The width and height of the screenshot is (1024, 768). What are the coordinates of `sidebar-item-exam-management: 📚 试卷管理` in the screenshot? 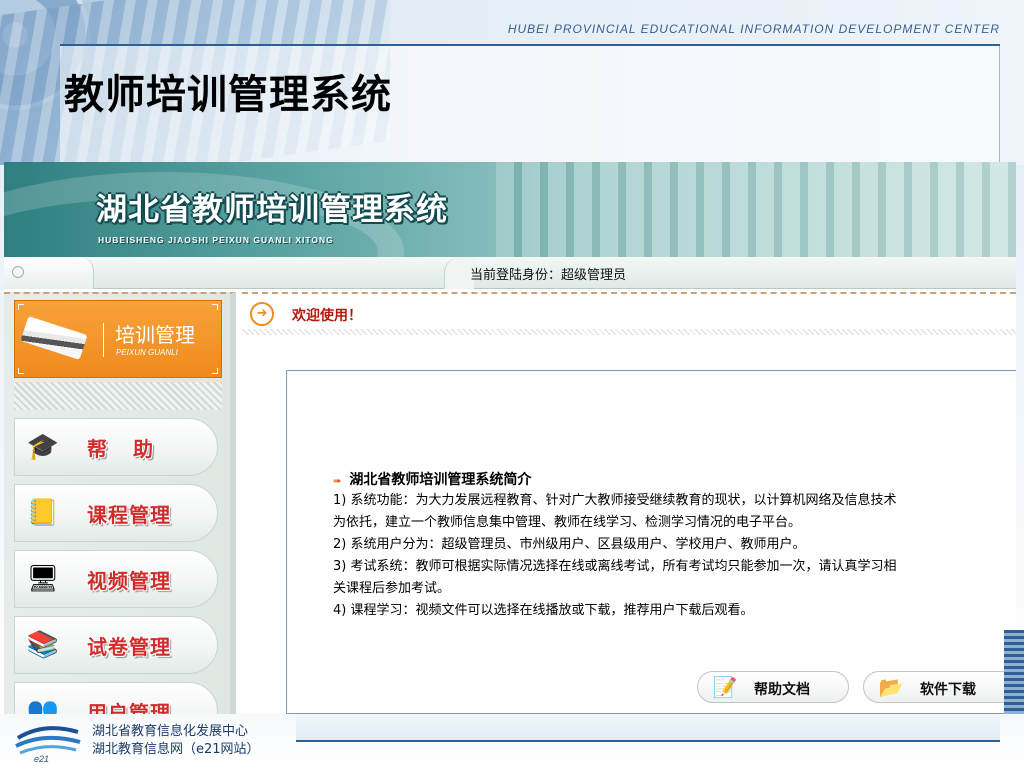 It's located at (116, 645).